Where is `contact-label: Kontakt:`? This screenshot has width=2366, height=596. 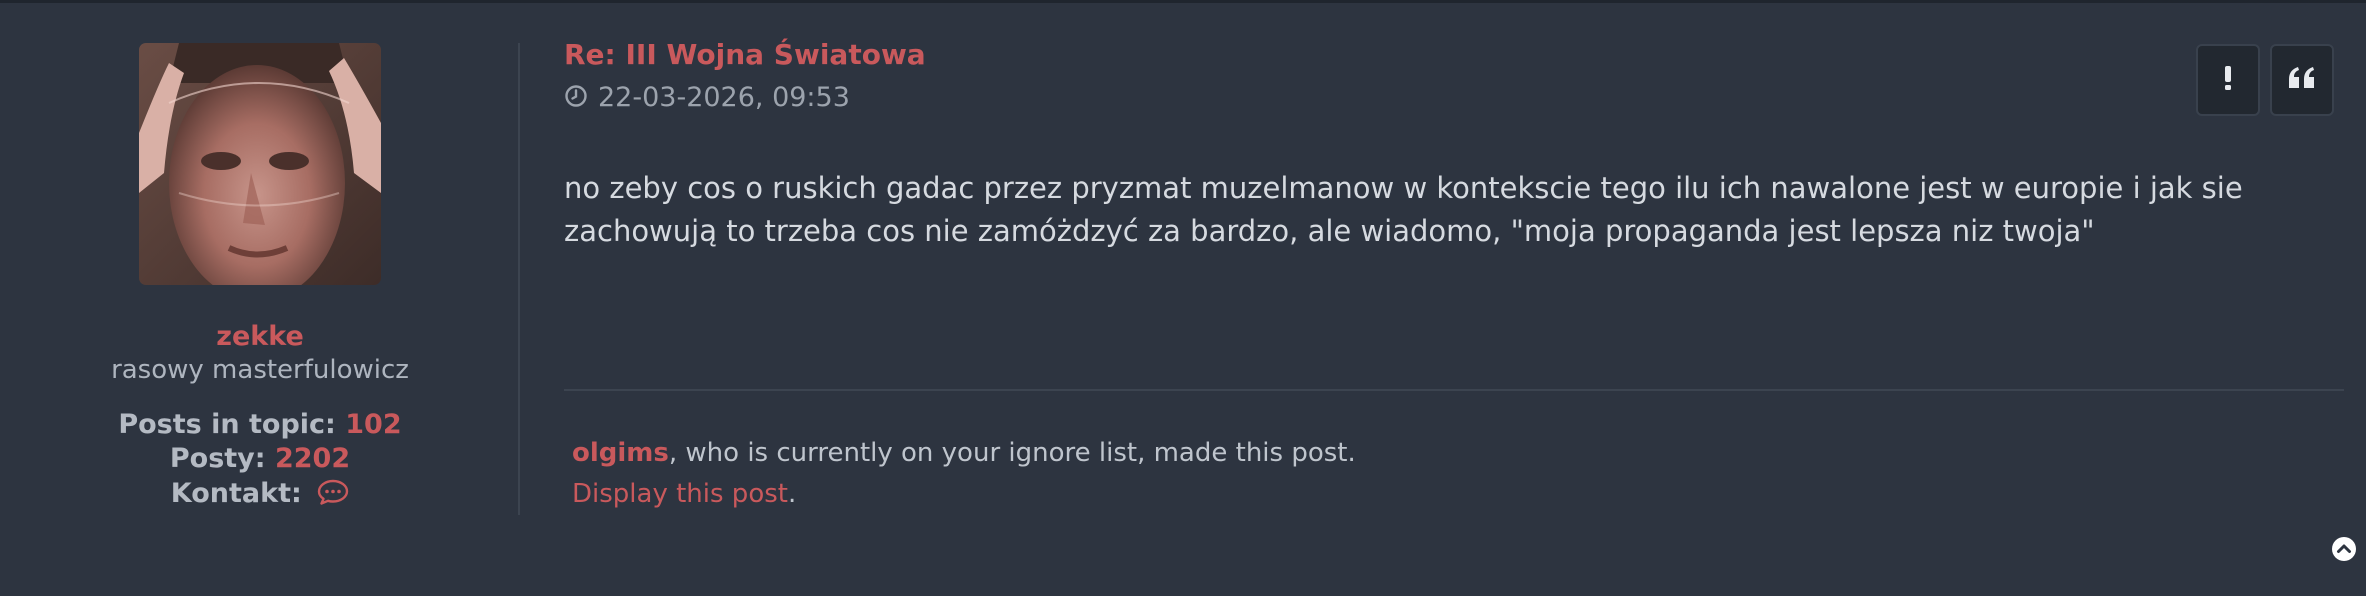 contact-label: Kontakt: is located at coordinates (236, 493).